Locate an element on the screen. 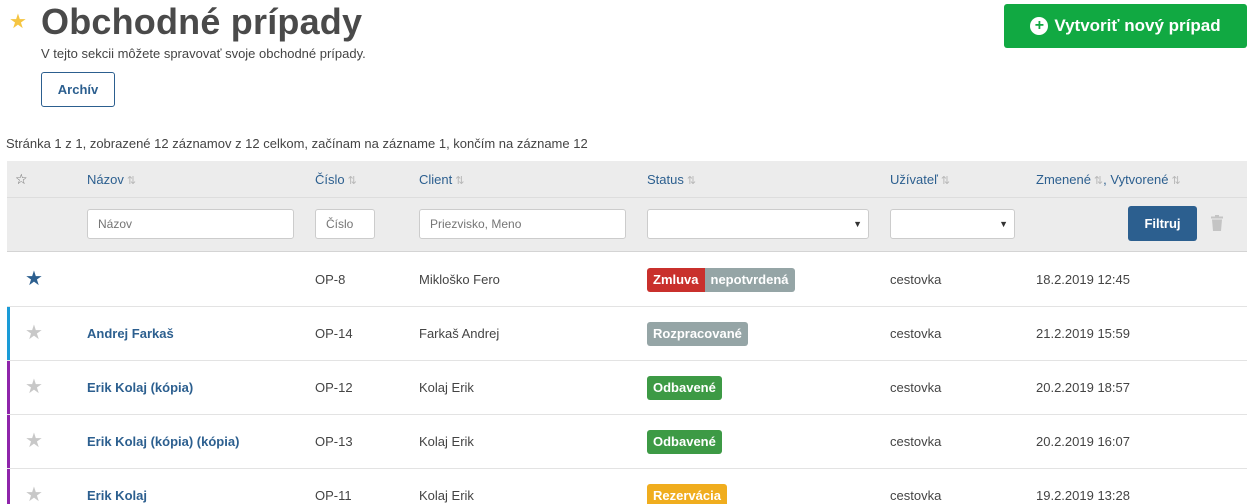  case-date: 20.2.2019 18:57 is located at coordinates (1083, 387).